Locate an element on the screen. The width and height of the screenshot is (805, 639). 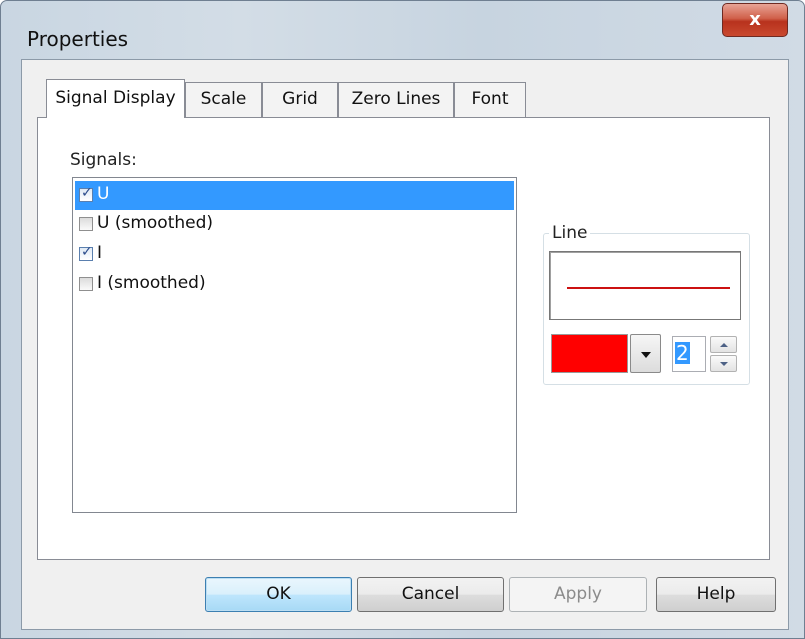
line-preview-stroke is located at coordinates (648, 288).